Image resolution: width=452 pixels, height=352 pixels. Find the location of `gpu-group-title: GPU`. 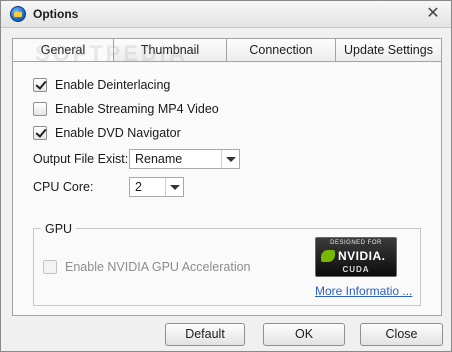

gpu-group-title: GPU is located at coordinates (59, 229).